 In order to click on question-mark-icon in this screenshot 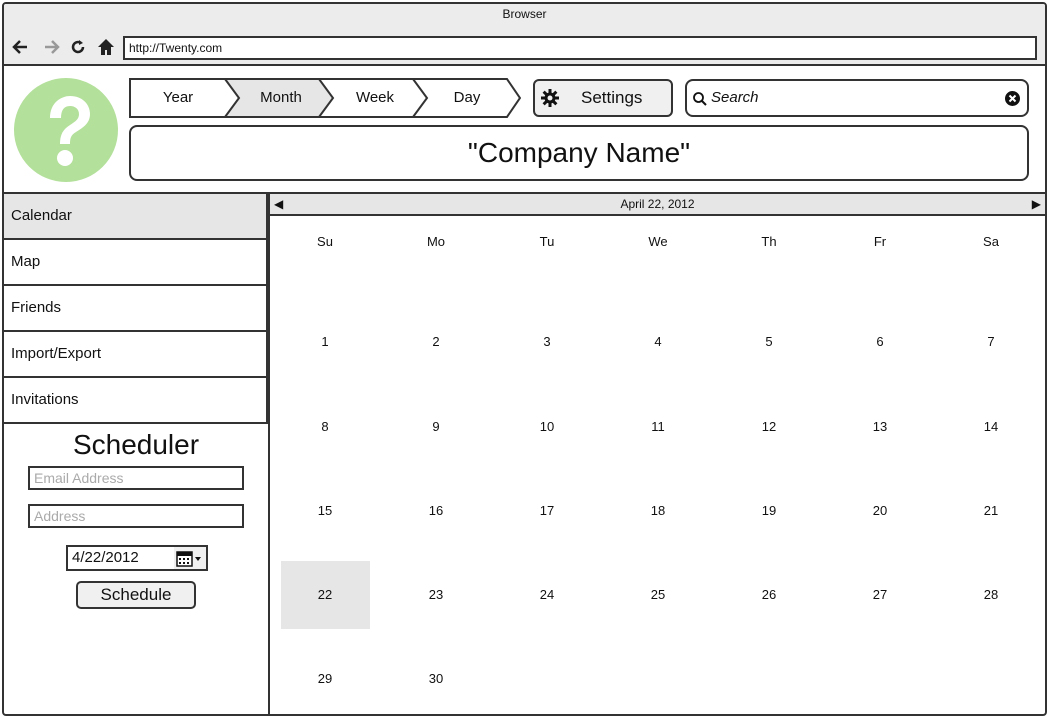, I will do `click(66, 130)`.